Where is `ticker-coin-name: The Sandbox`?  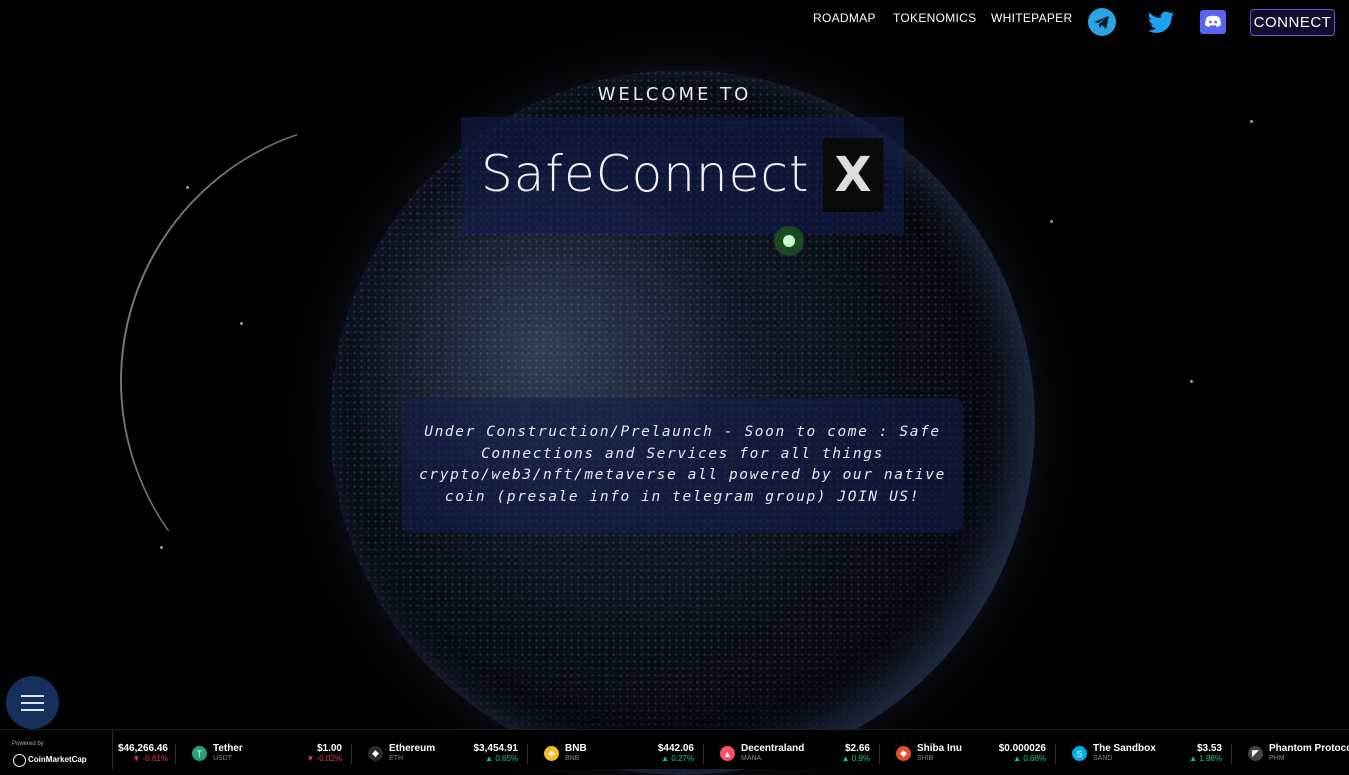 ticker-coin-name: The Sandbox is located at coordinates (1124, 748).